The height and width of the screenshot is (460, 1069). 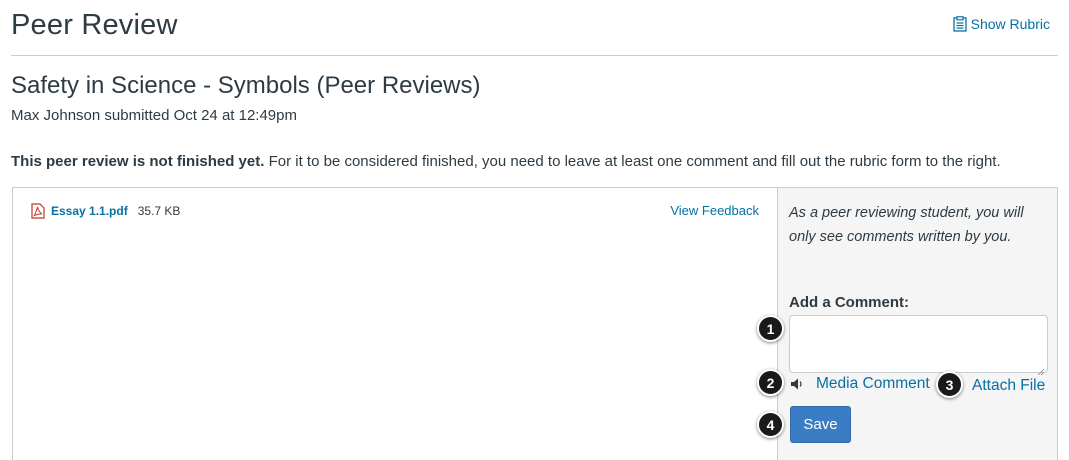 I want to click on file-size: 35.7 KB, so click(x=159, y=211).